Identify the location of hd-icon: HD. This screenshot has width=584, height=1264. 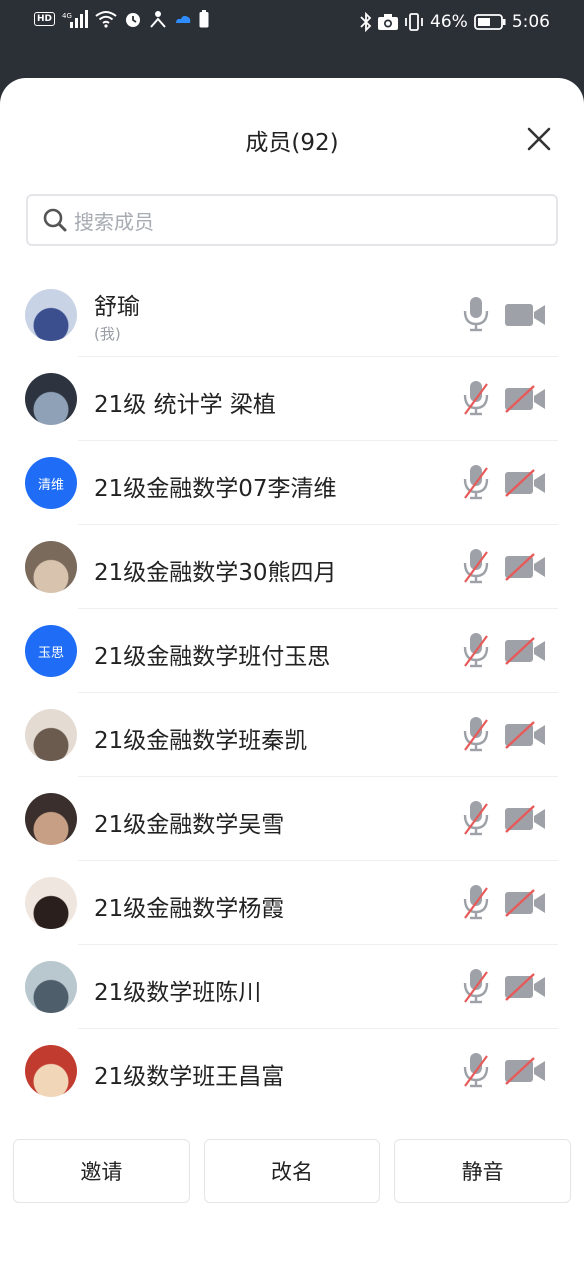
(45, 19).